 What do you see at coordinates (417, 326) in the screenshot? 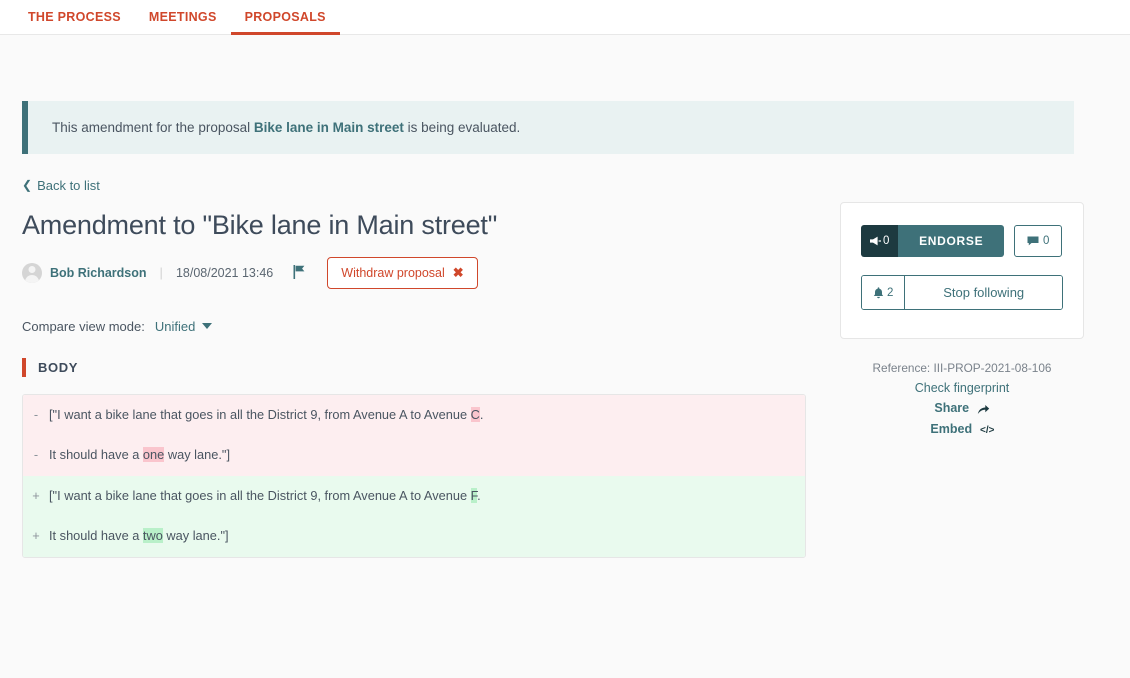
I see `compare-view-mode-row: Compare view mode: Unified` at bounding box center [417, 326].